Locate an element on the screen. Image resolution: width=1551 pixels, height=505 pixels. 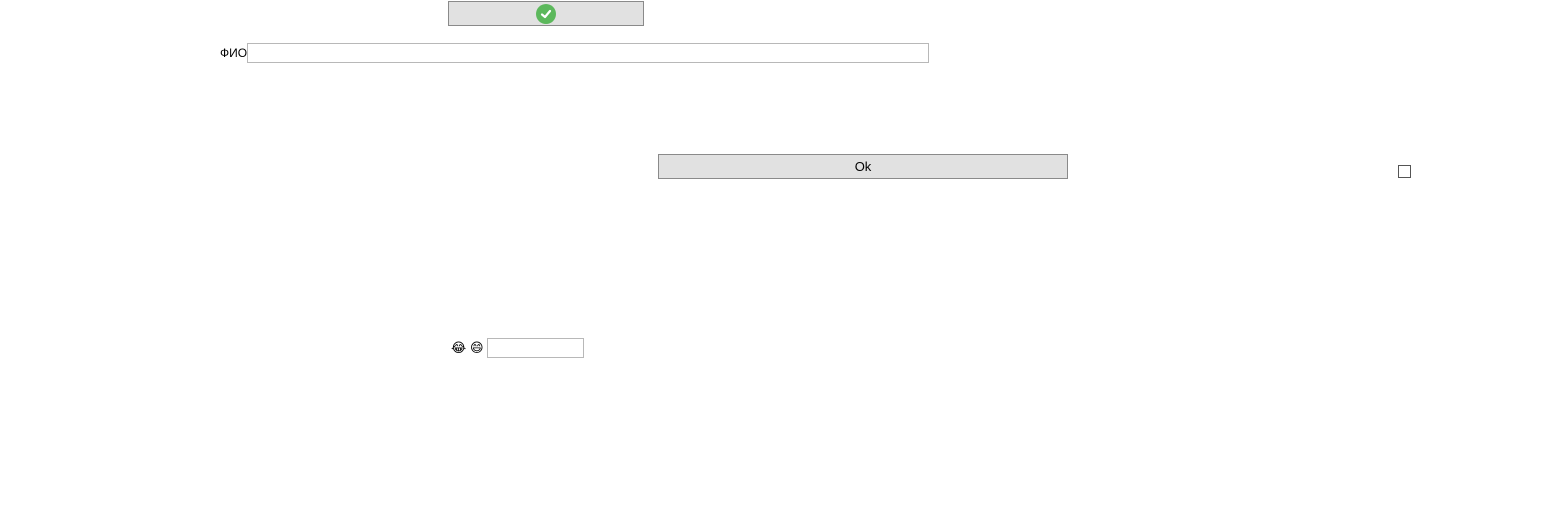
confirm-button is located at coordinates (546, 13).